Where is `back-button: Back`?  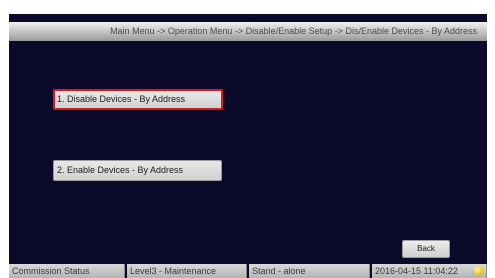 back-button: Back is located at coordinates (426, 249).